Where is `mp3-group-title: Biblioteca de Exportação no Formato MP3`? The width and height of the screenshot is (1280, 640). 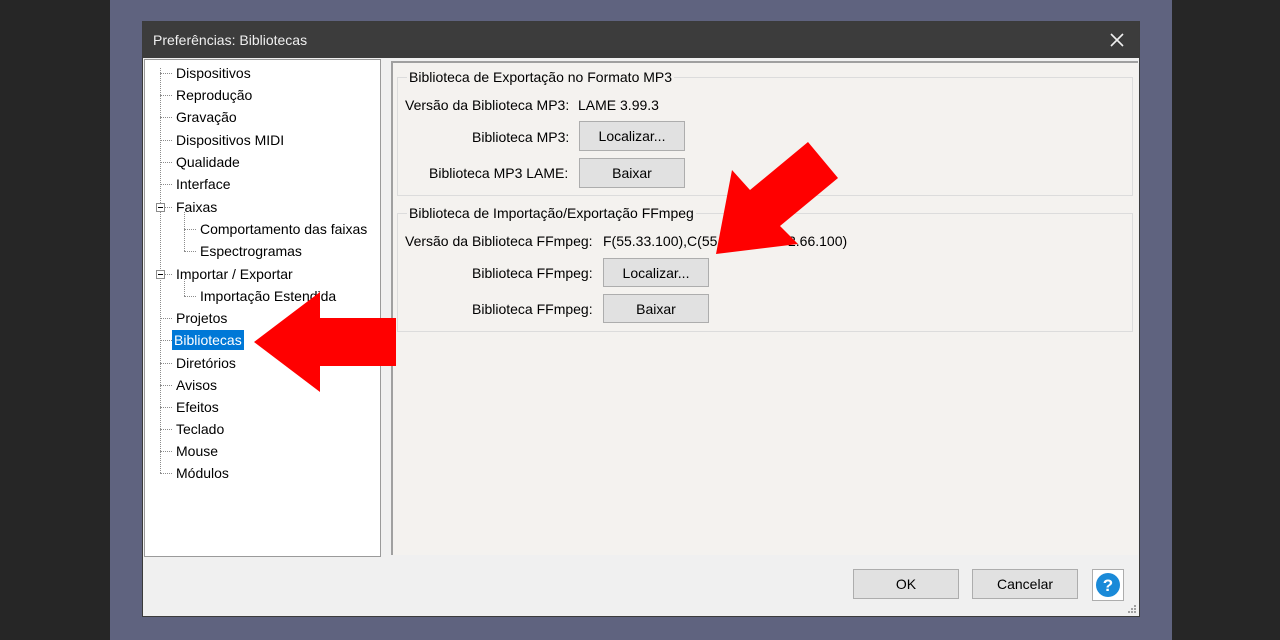
mp3-group-title: Biblioteca de Exportação no Formato MP3 is located at coordinates (541, 77).